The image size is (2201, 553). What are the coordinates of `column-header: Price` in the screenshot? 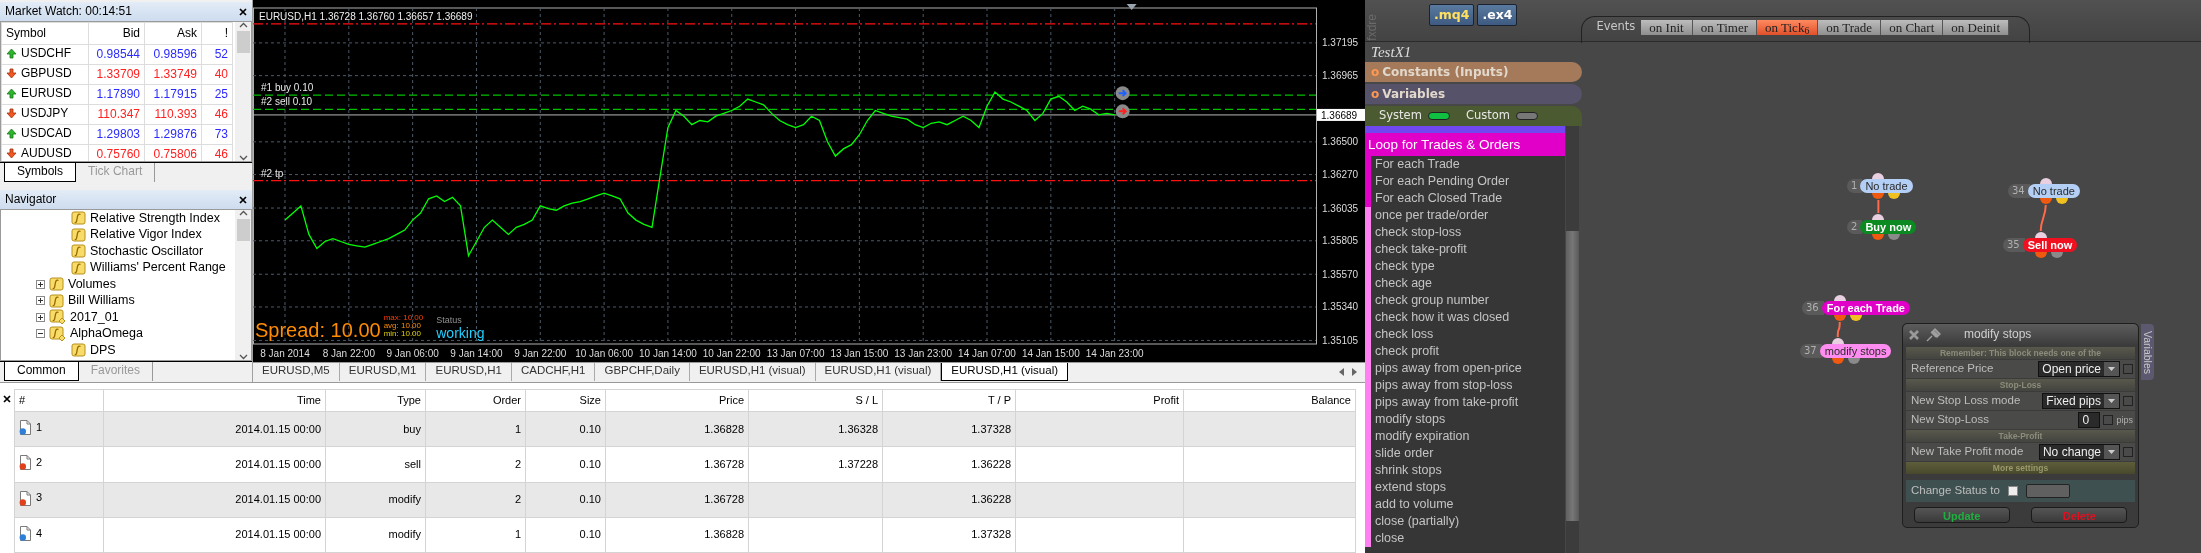 It's located at (677, 400).